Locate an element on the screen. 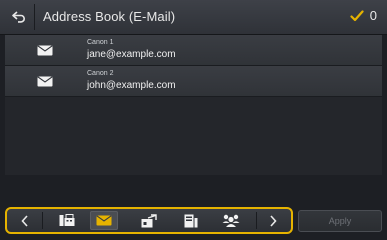  selected-count-value: 0 is located at coordinates (373, 15).